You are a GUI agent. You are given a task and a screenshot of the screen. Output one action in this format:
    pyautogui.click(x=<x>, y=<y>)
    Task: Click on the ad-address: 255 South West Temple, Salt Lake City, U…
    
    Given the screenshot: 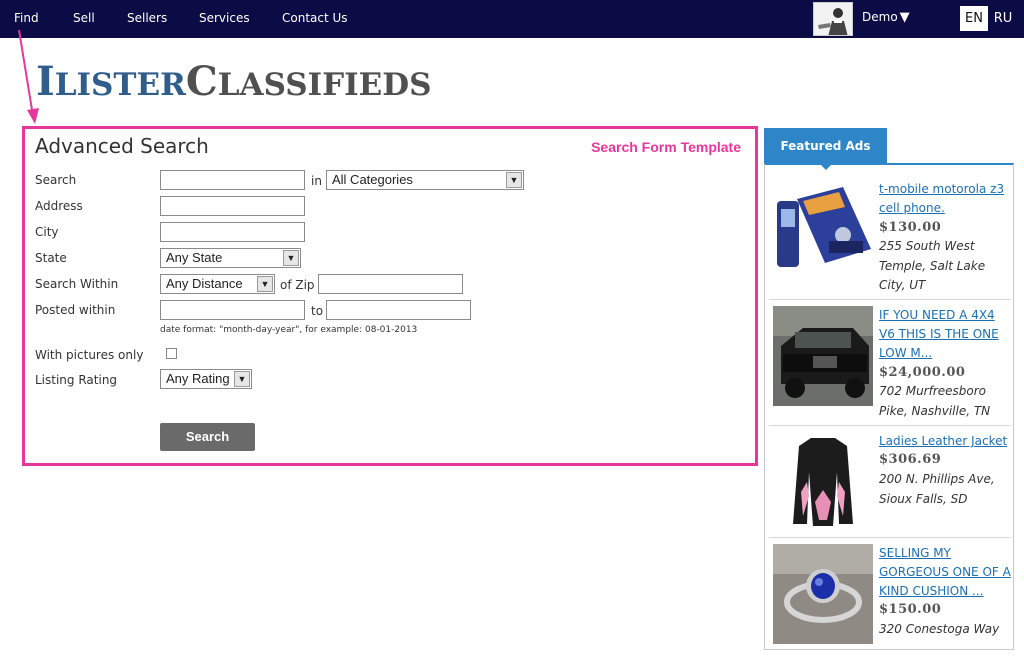 What is the action you would take?
    pyautogui.click(x=932, y=265)
    